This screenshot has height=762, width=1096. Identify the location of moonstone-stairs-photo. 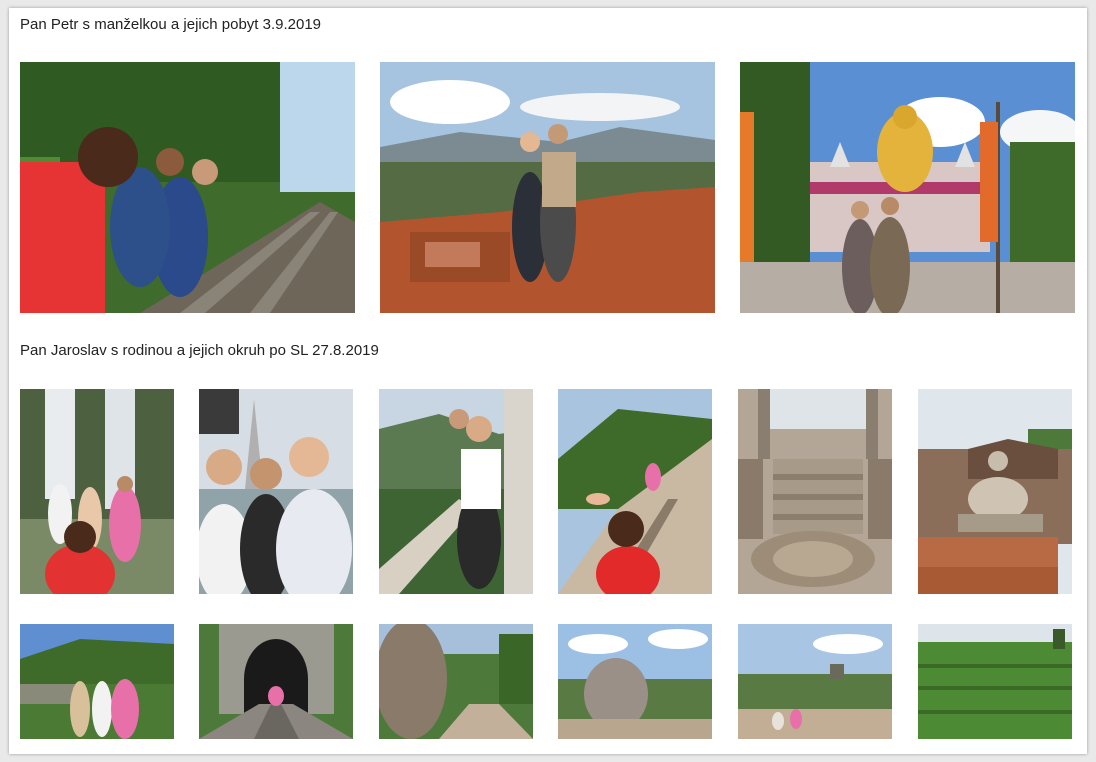
(815, 491).